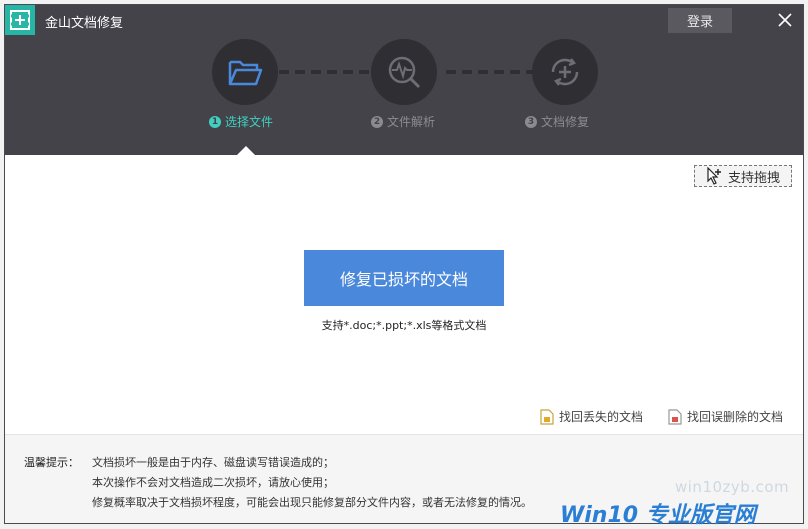 The height and width of the screenshot is (529, 808). Describe the element at coordinates (785, 20) in the screenshot. I see `close-icon` at that location.